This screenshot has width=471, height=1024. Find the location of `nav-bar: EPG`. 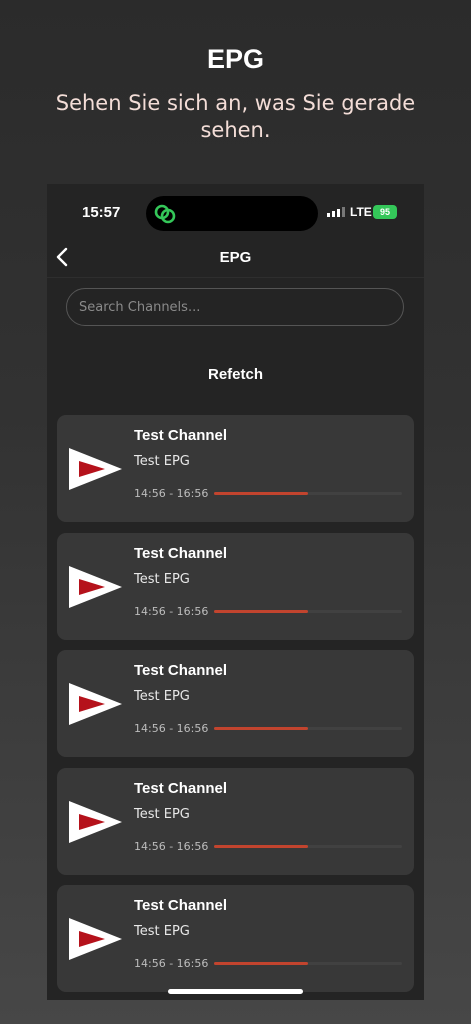

nav-bar: EPG is located at coordinates (235, 259).